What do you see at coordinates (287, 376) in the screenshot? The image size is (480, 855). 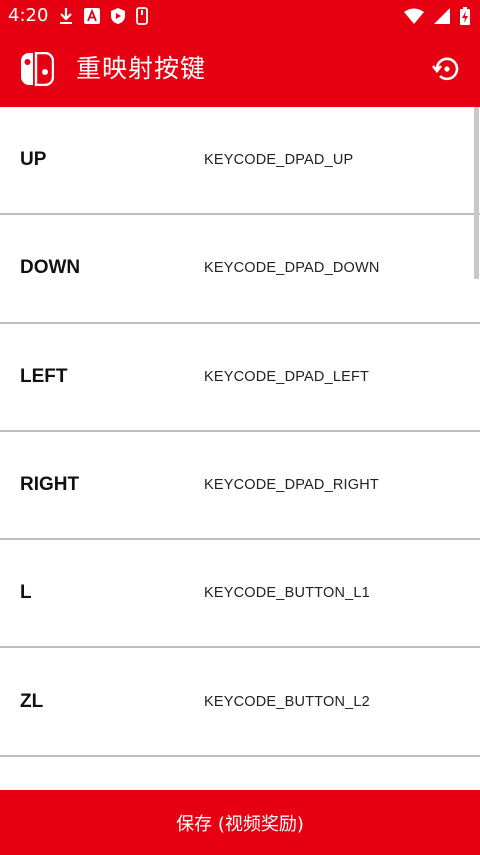 I see `keycode-value: KEYCODE_DPAD_LEFT` at bounding box center [287, 376].